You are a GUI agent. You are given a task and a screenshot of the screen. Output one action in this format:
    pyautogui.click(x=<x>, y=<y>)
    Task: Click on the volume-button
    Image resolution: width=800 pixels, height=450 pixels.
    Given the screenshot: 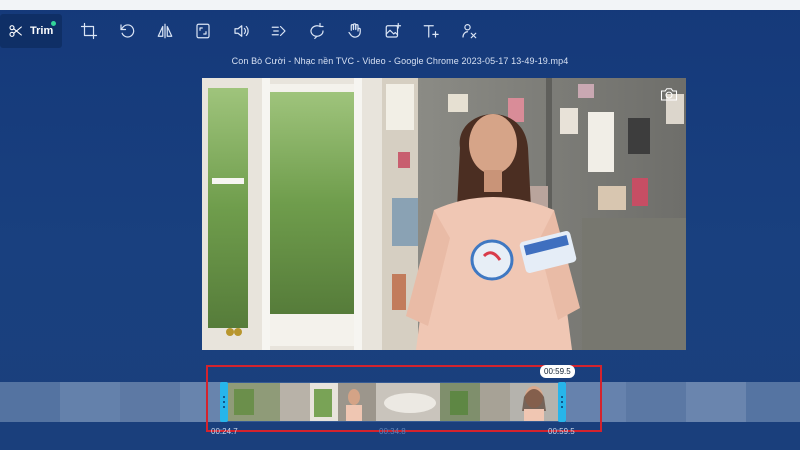 What is the action you would take?
    pyautogui.click(x=241, y=31)
    